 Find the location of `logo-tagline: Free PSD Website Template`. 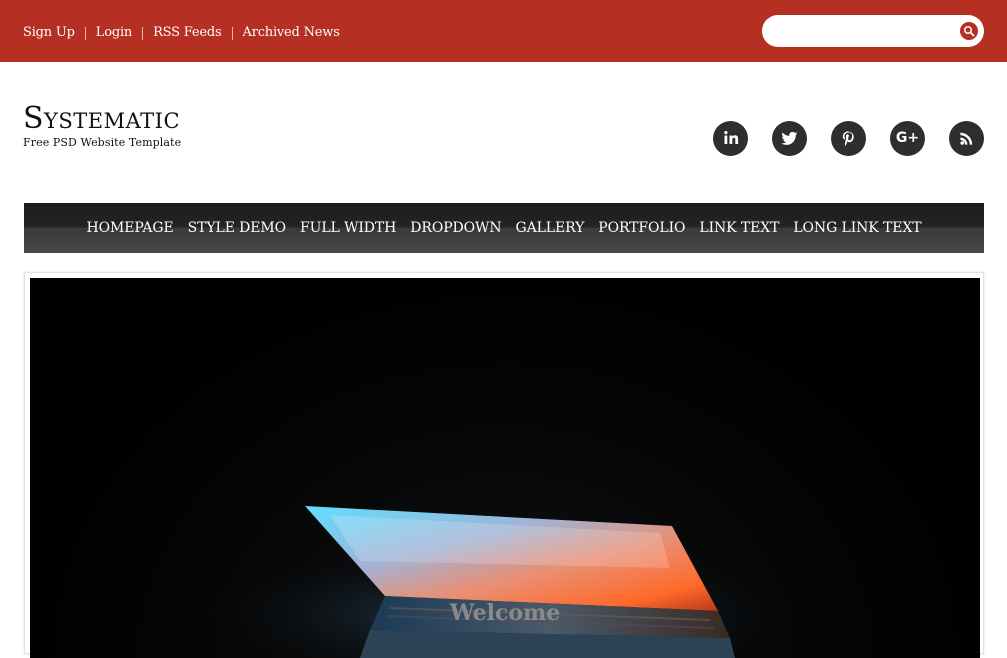

logo-tagline: Free PSD Website Template is located at coordinates (102, 142).